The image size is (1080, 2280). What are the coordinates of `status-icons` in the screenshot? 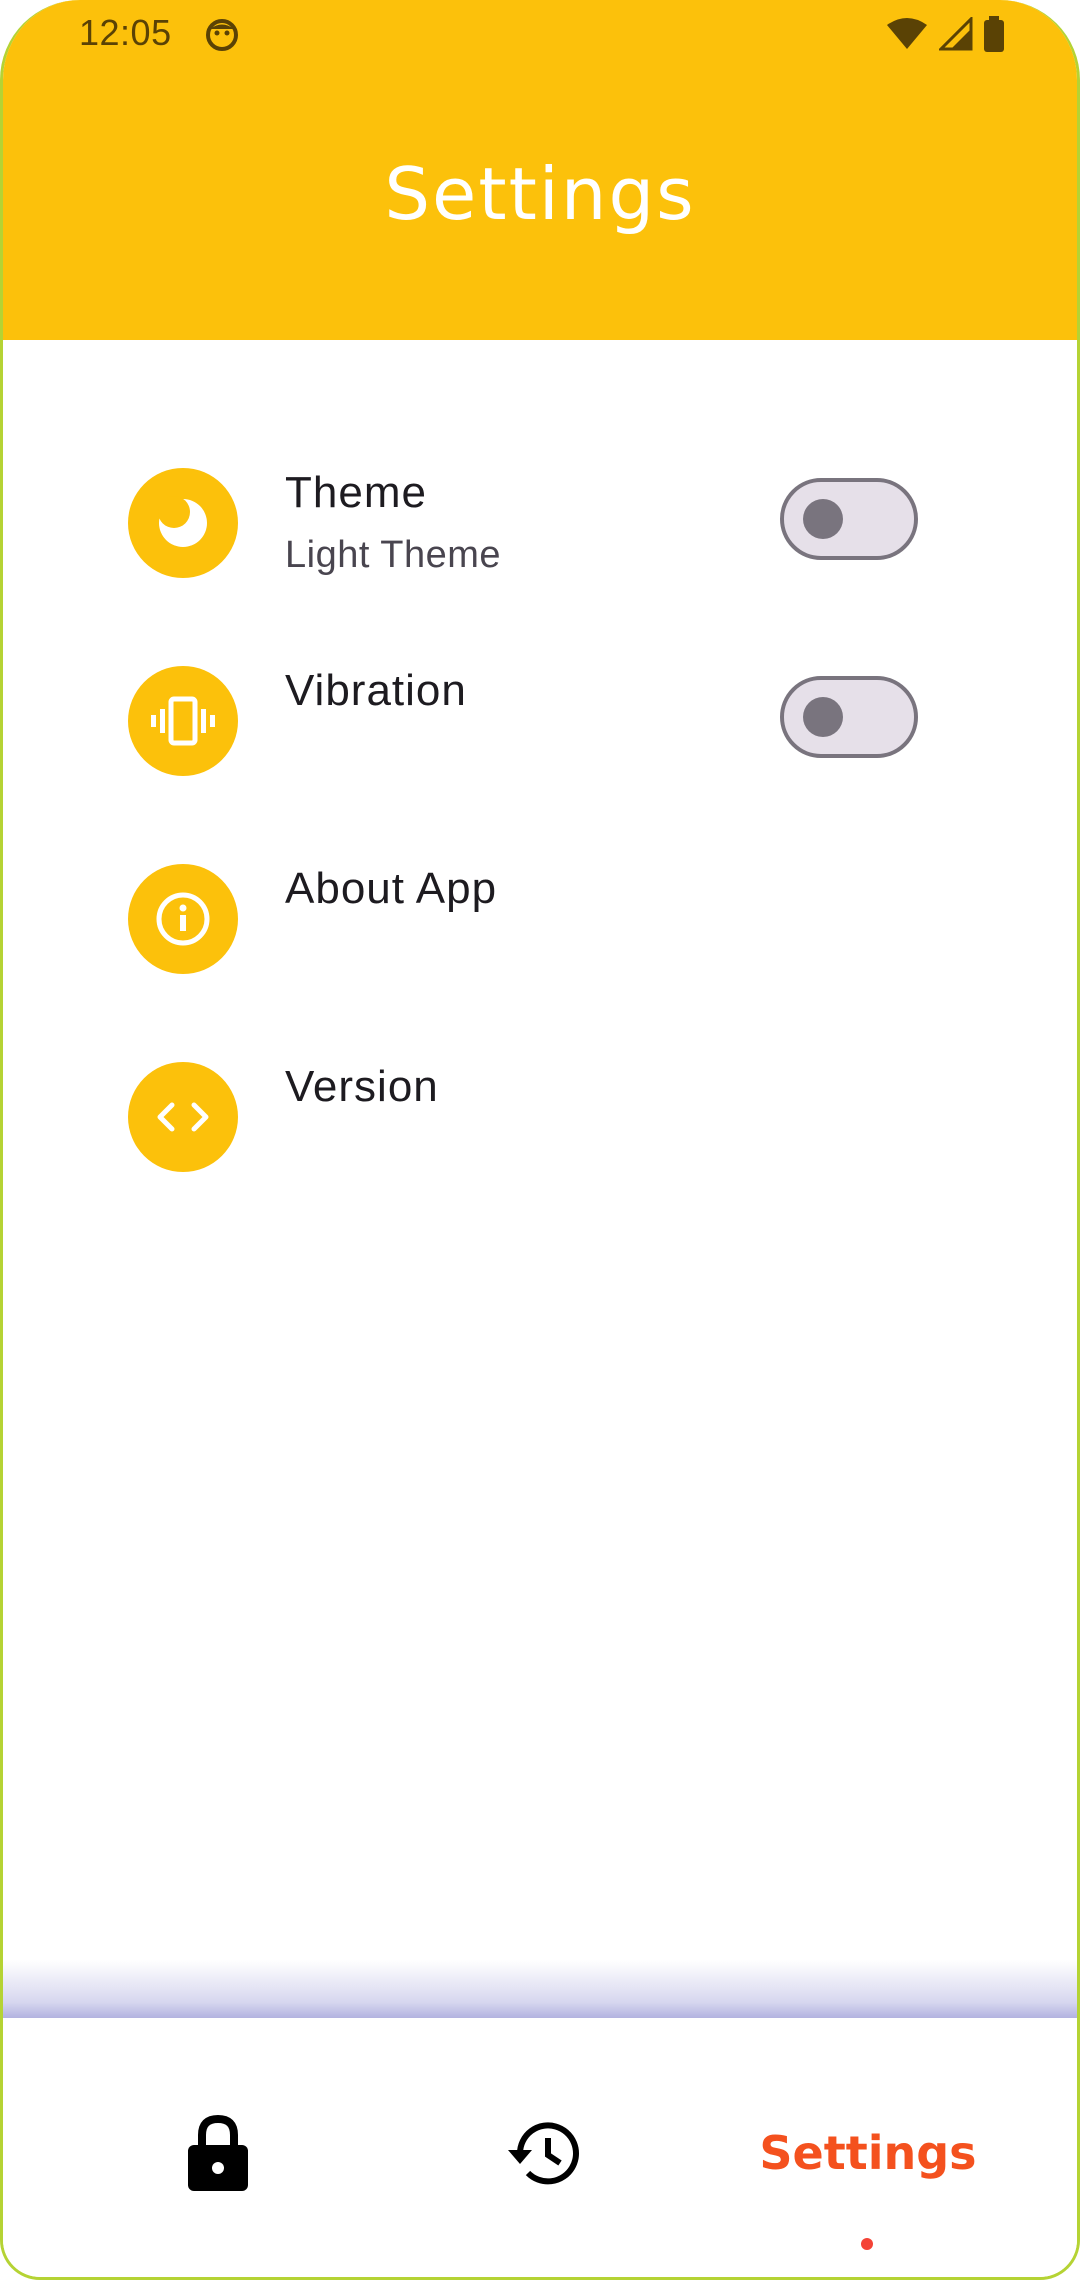 It's located at (945, 34).